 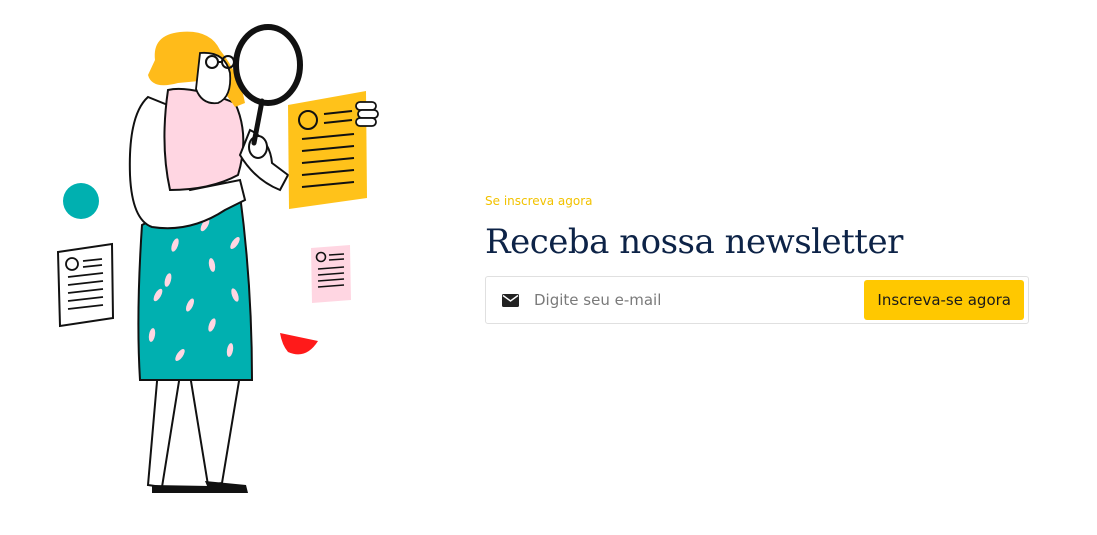 What do you see at coordinates (81, 201) in the screenshot?
I see `teal-circle-decoration` at bounding box center [81, 201].